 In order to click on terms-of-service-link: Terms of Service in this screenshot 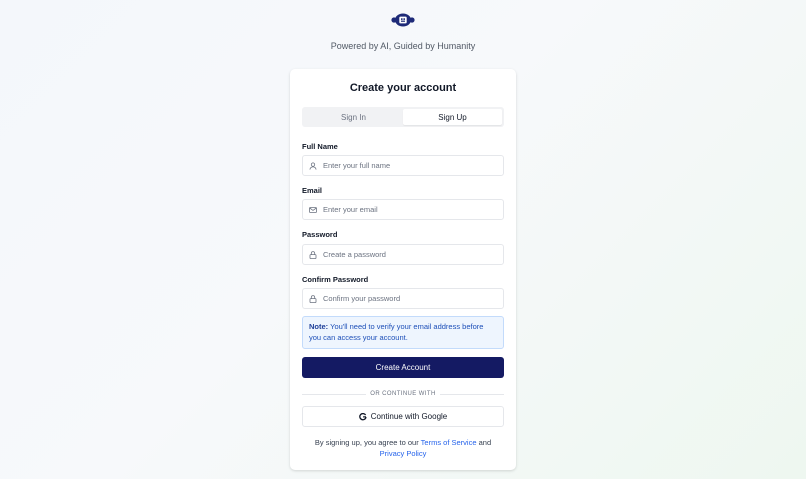, I will do `click(449, 442)`.